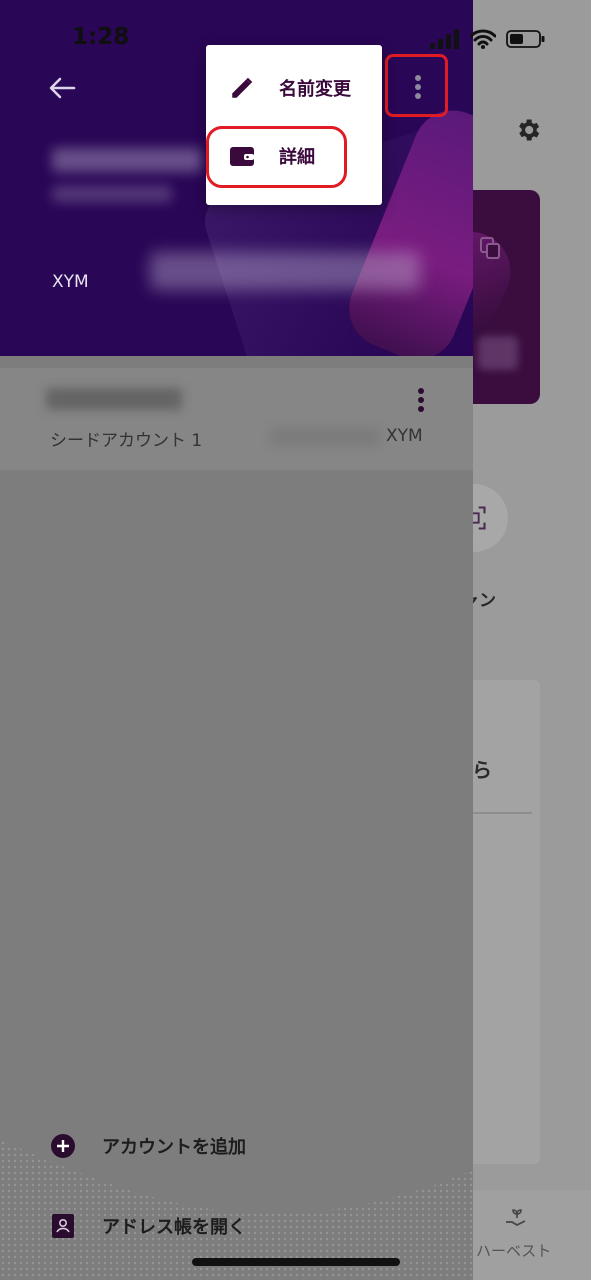 This screenshot has width=591, height=1280. I want to click on currency-label: XYM, so click(70, 282).